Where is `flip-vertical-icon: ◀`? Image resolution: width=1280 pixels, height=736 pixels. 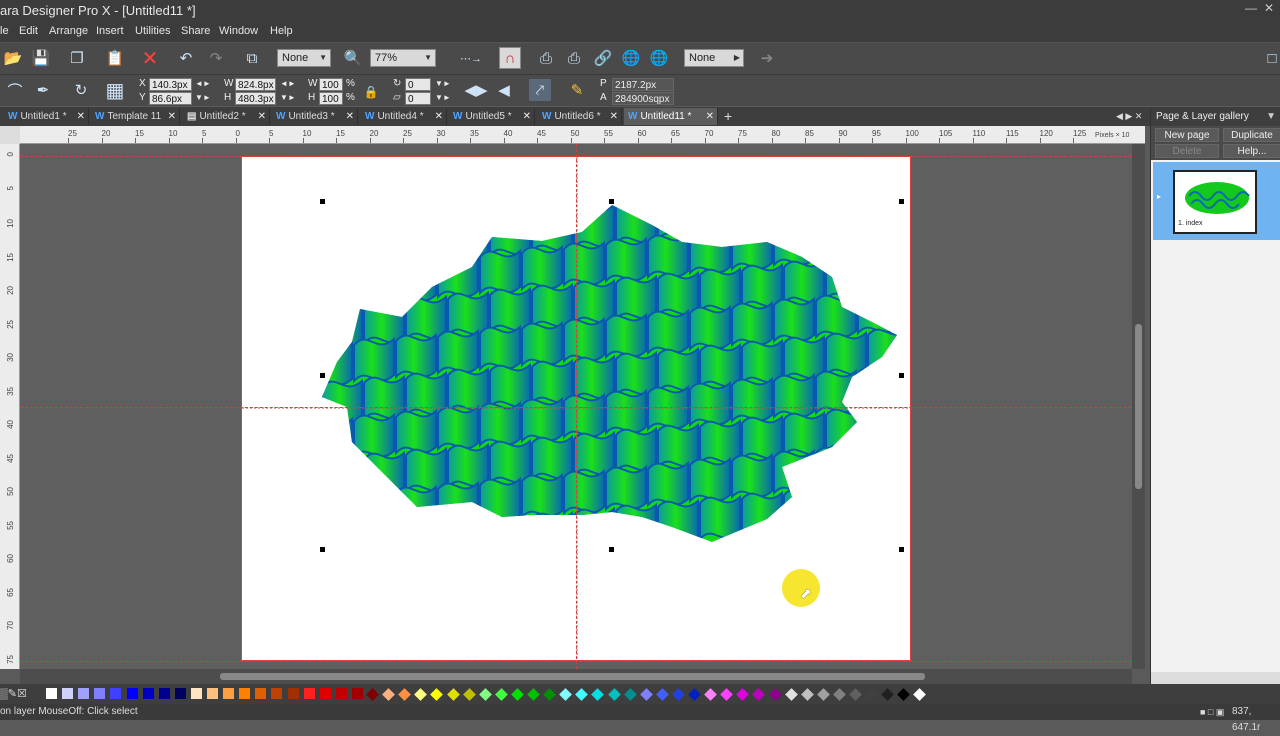
flip-vertical-icon: ◀ is located at coordinates (504, 90).